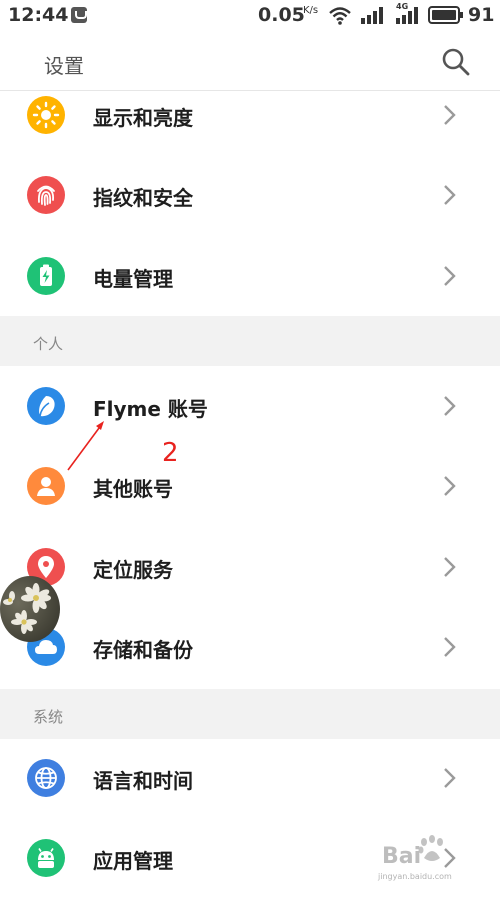  I want to click on status-net-speed: 0.05, so click(281, 15).